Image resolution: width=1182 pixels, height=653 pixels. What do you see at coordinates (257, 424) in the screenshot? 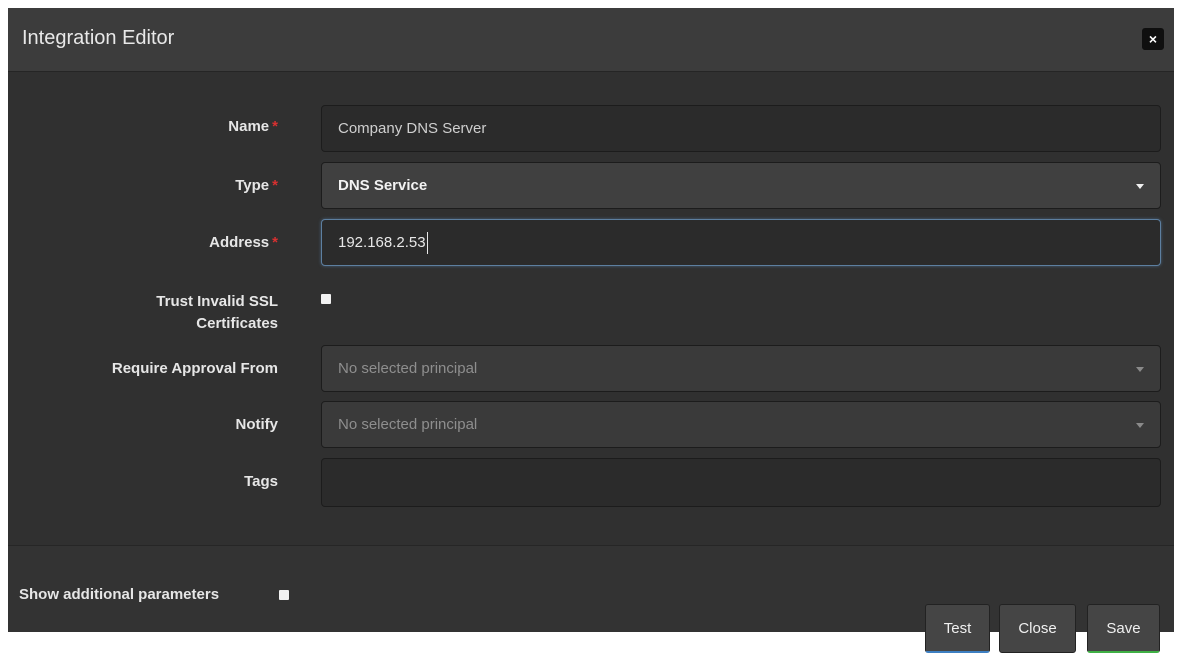
I see `notify-label: Notify` at bounding box center [257, 424].